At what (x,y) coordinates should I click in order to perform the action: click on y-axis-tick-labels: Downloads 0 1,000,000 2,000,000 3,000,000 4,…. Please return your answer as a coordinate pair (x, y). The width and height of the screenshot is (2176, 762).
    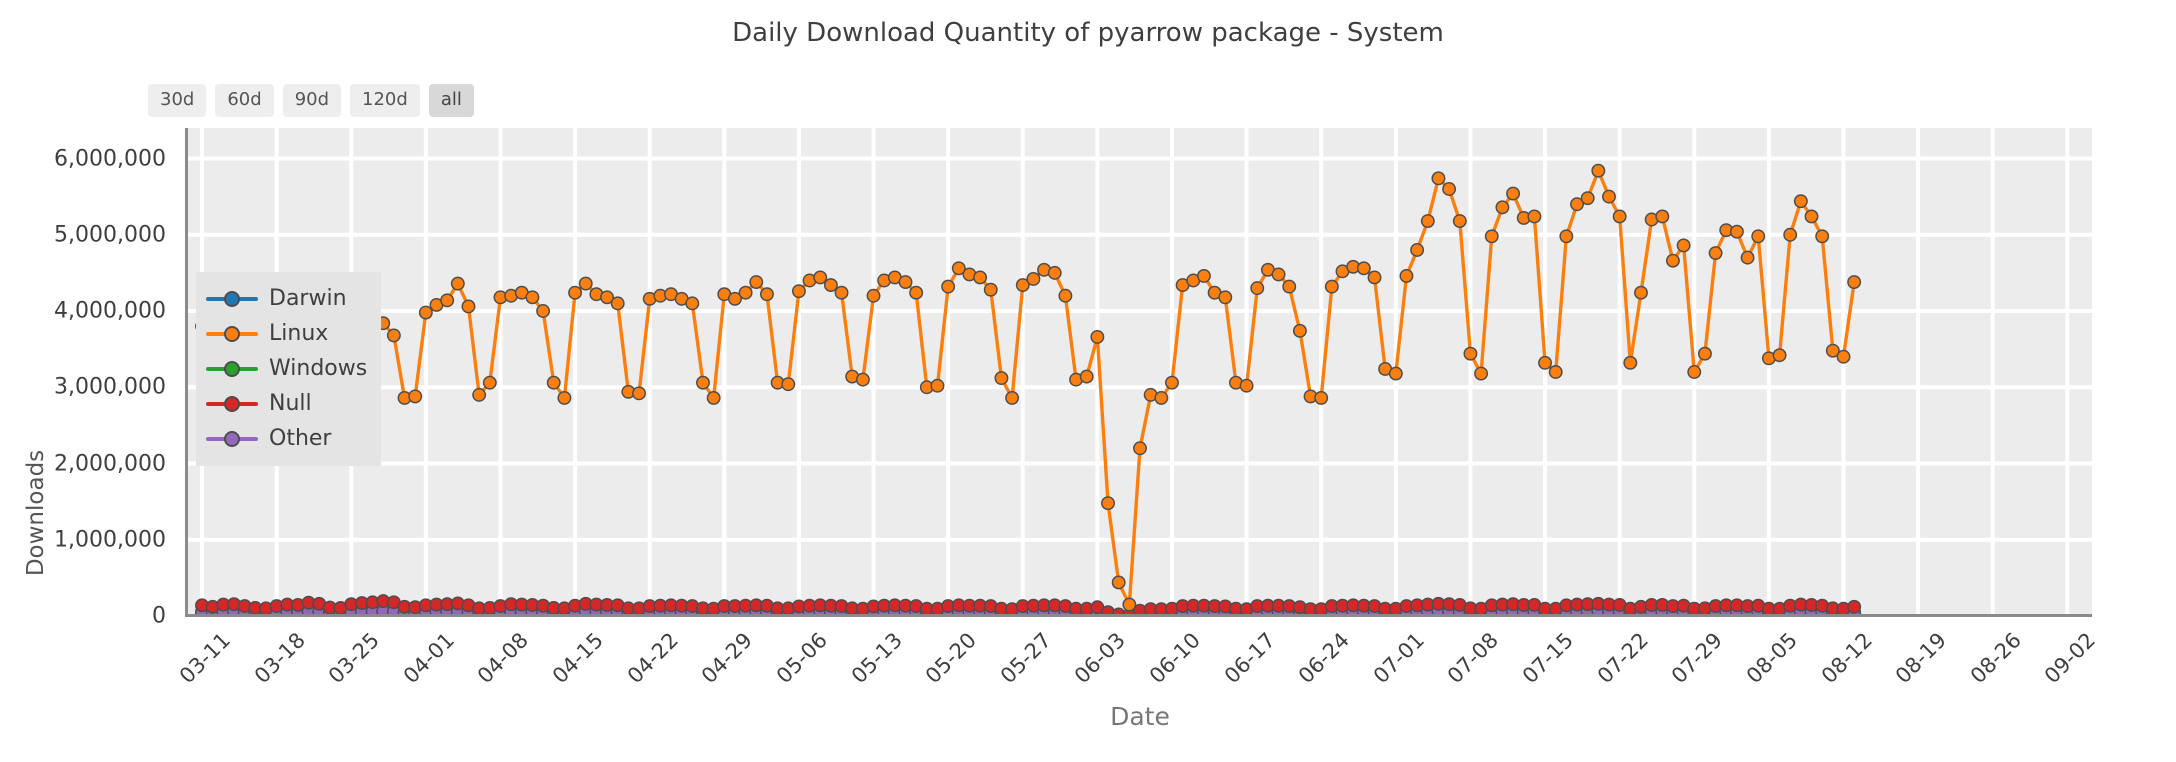
    Looking at the image, I should click on (89, 378).